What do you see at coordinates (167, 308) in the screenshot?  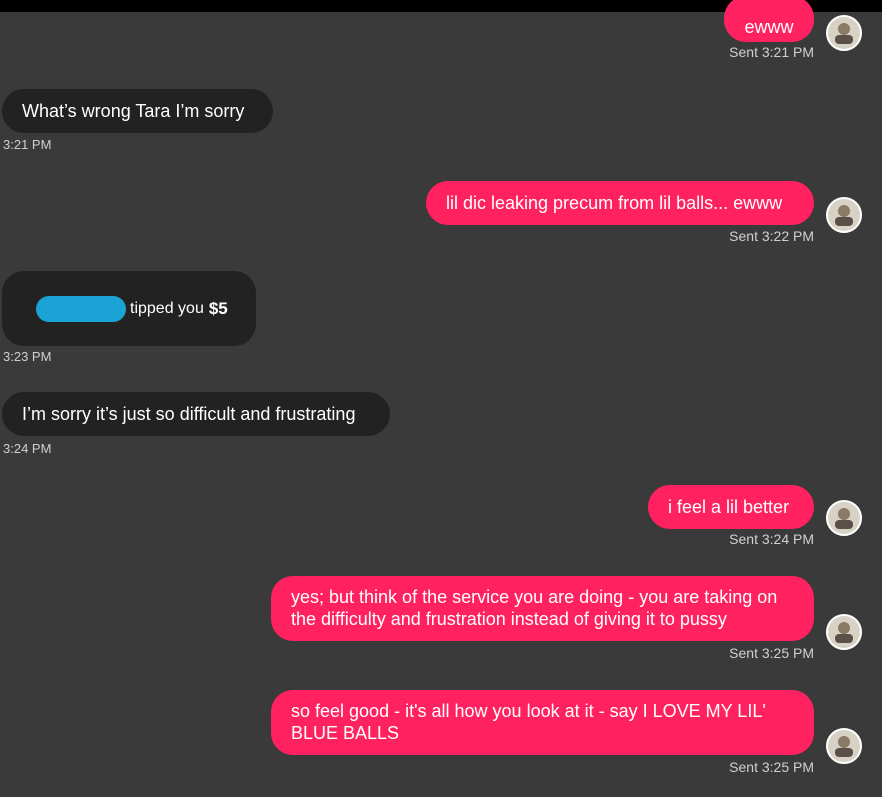 I see `tip-label: tipped you` at bounding box center [167, 308].